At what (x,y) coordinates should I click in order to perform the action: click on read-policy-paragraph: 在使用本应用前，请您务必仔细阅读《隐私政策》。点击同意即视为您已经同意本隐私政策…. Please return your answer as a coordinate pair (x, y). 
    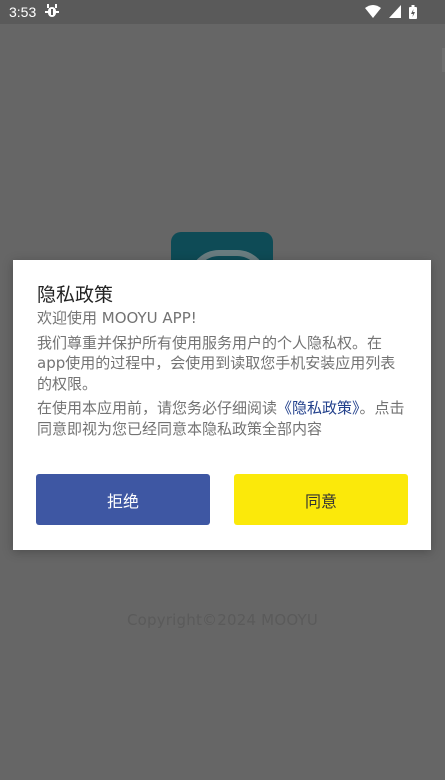
    Looking at the image, I should click on (223, 418).